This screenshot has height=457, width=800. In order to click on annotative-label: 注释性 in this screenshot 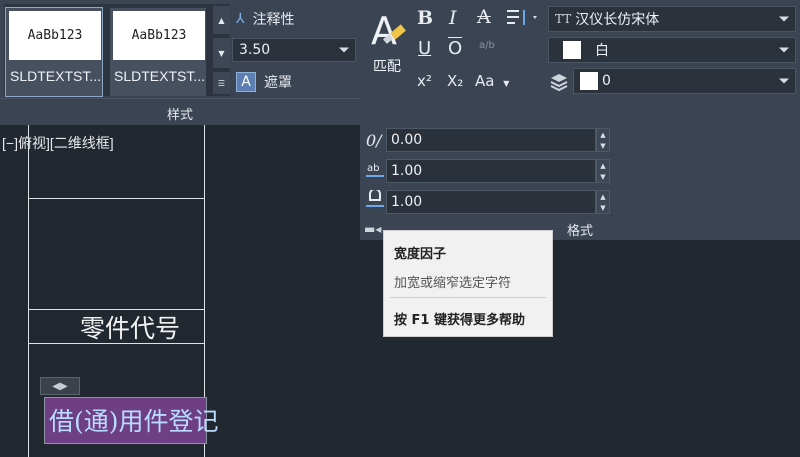, I will do `click(273, 20)`.